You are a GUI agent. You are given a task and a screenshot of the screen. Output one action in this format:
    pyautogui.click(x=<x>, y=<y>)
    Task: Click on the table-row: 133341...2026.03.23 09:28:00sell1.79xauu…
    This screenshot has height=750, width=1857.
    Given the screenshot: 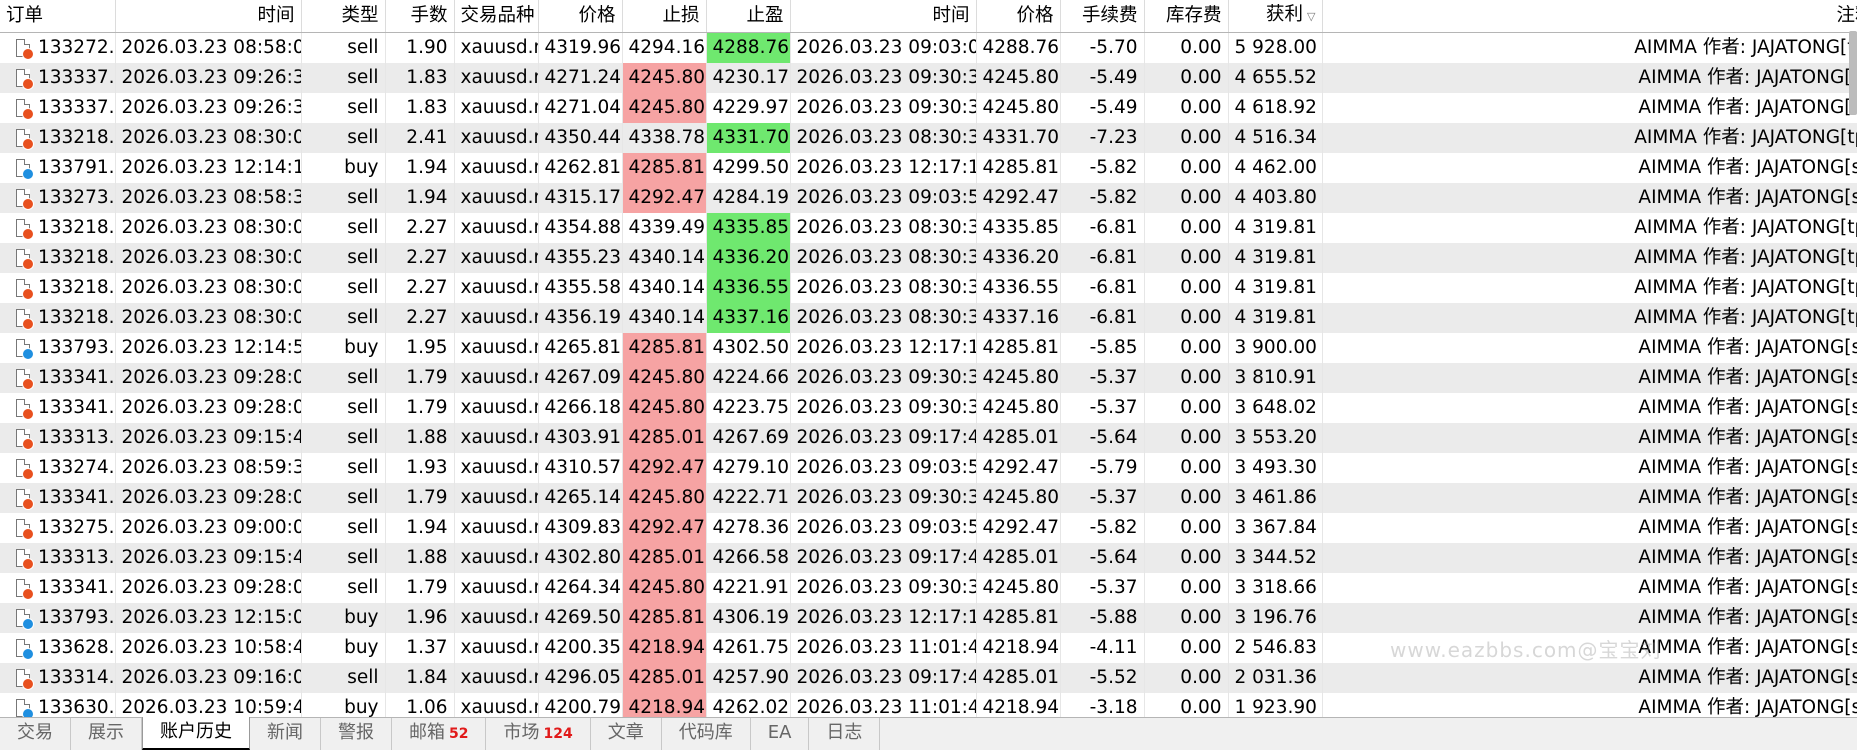 What is the action you would take?
    pyautogui.click(x=928, y=378)
    